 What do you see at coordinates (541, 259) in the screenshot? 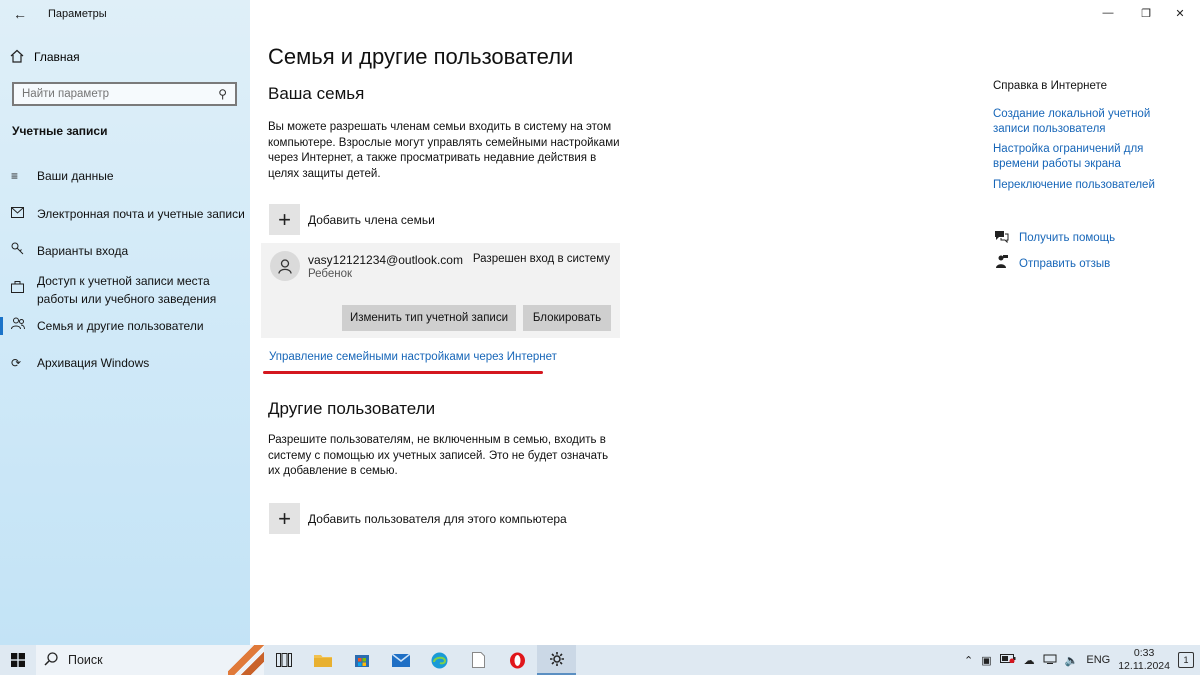
I see `member-status: Разрешен вход в систему` at bounding box center [541, 259].